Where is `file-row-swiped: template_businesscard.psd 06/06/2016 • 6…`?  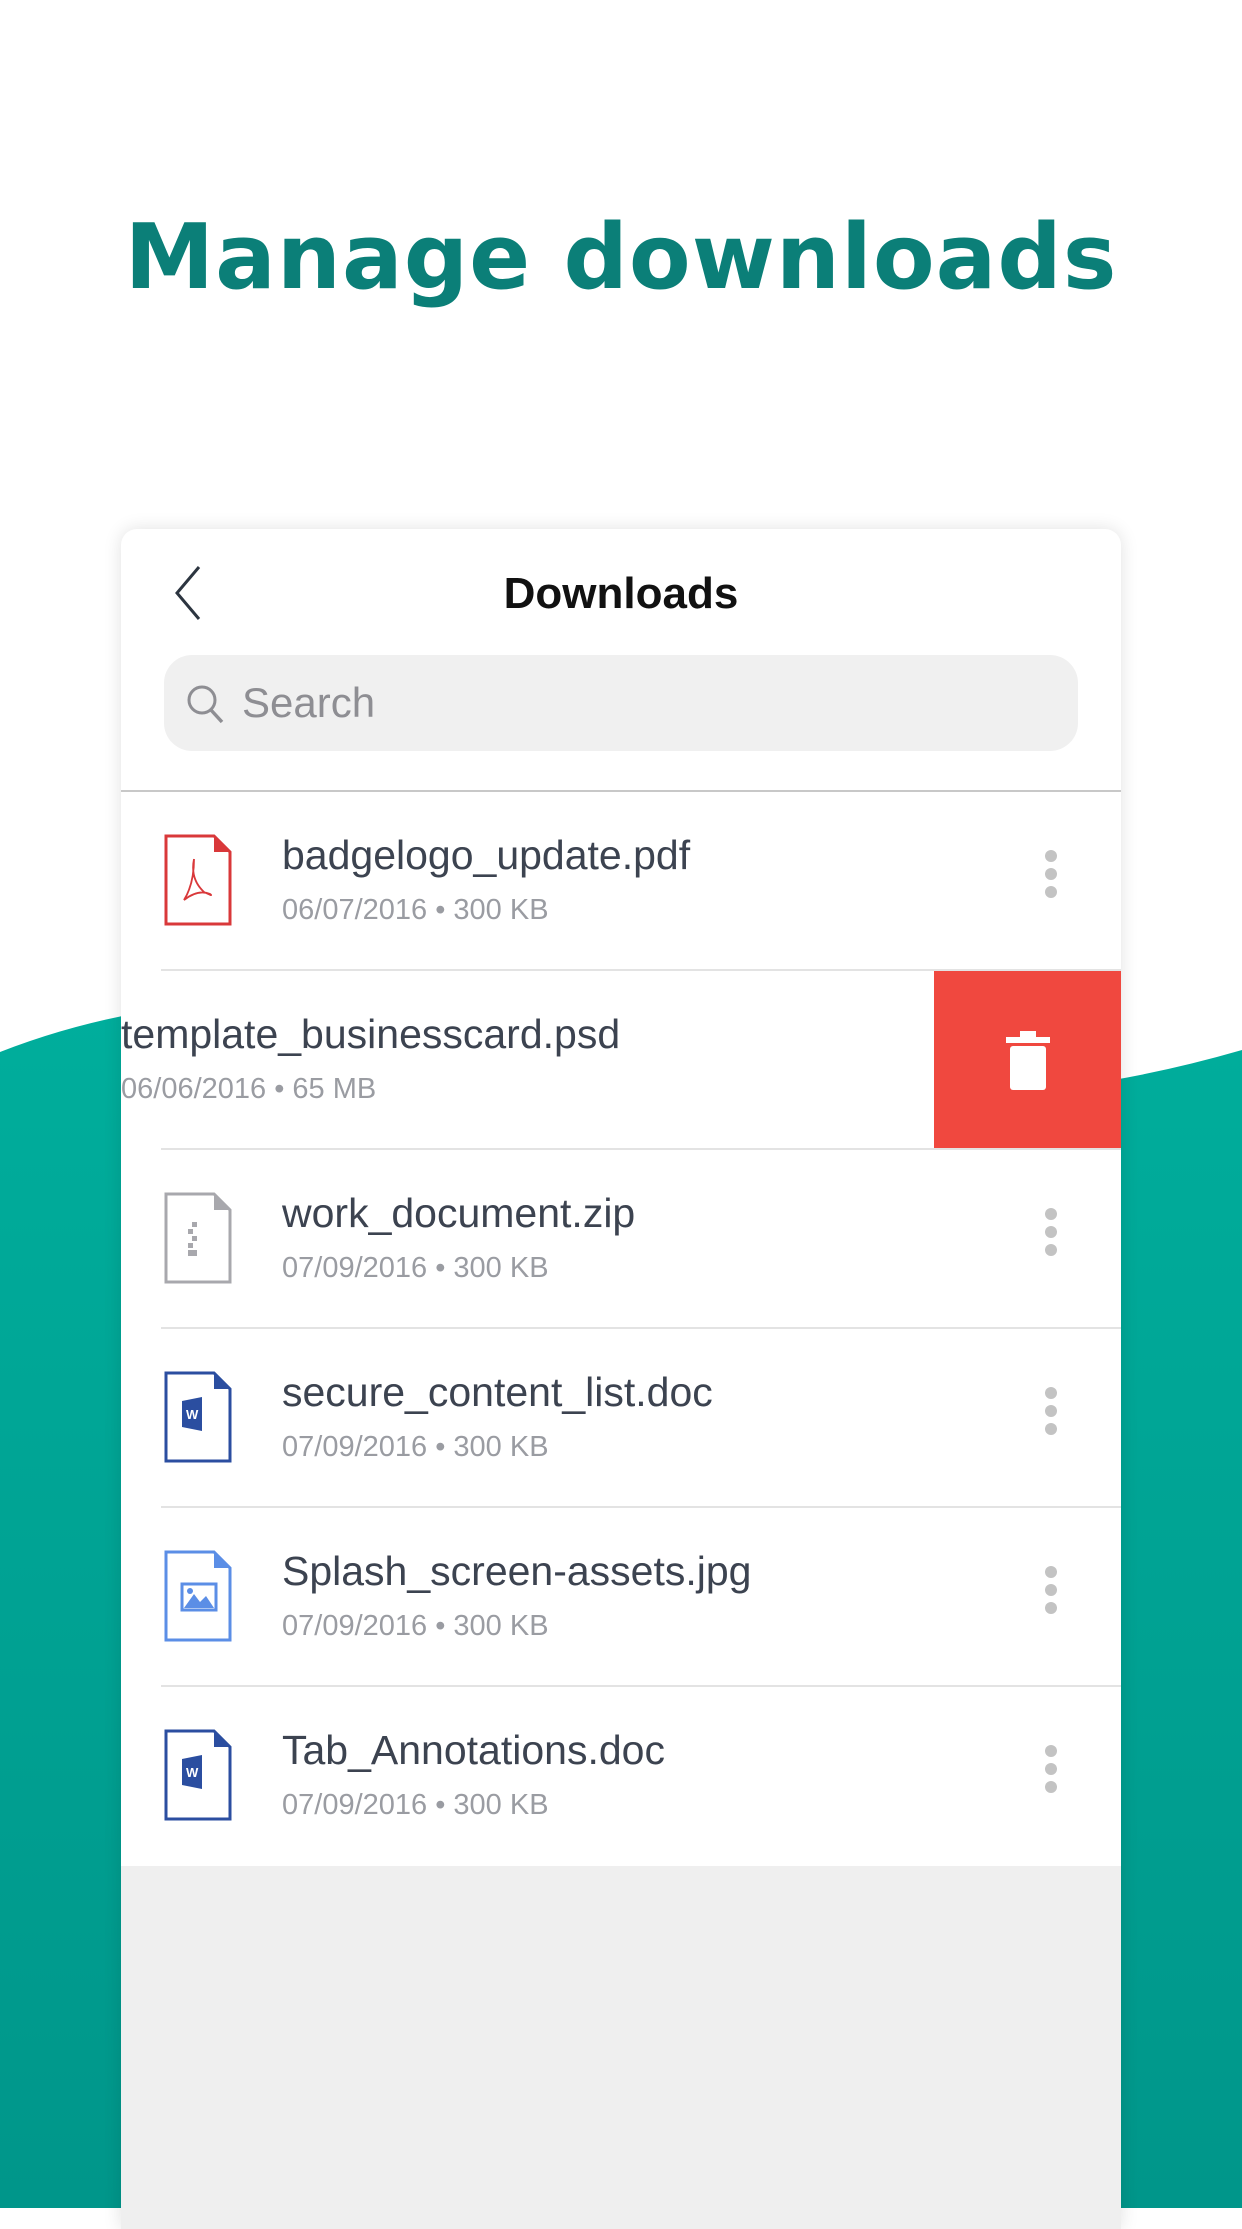
file-row-swiped: template_businesscard.psd 06/06/2016 • 6… is located at coordinates (621, 1060).